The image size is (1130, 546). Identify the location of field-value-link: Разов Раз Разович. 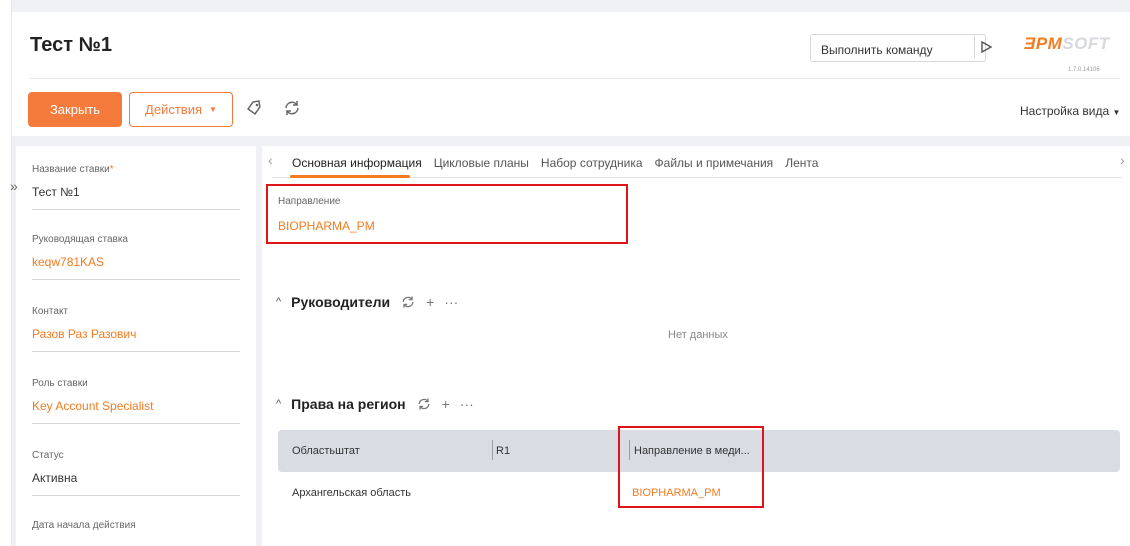
(136, 339).